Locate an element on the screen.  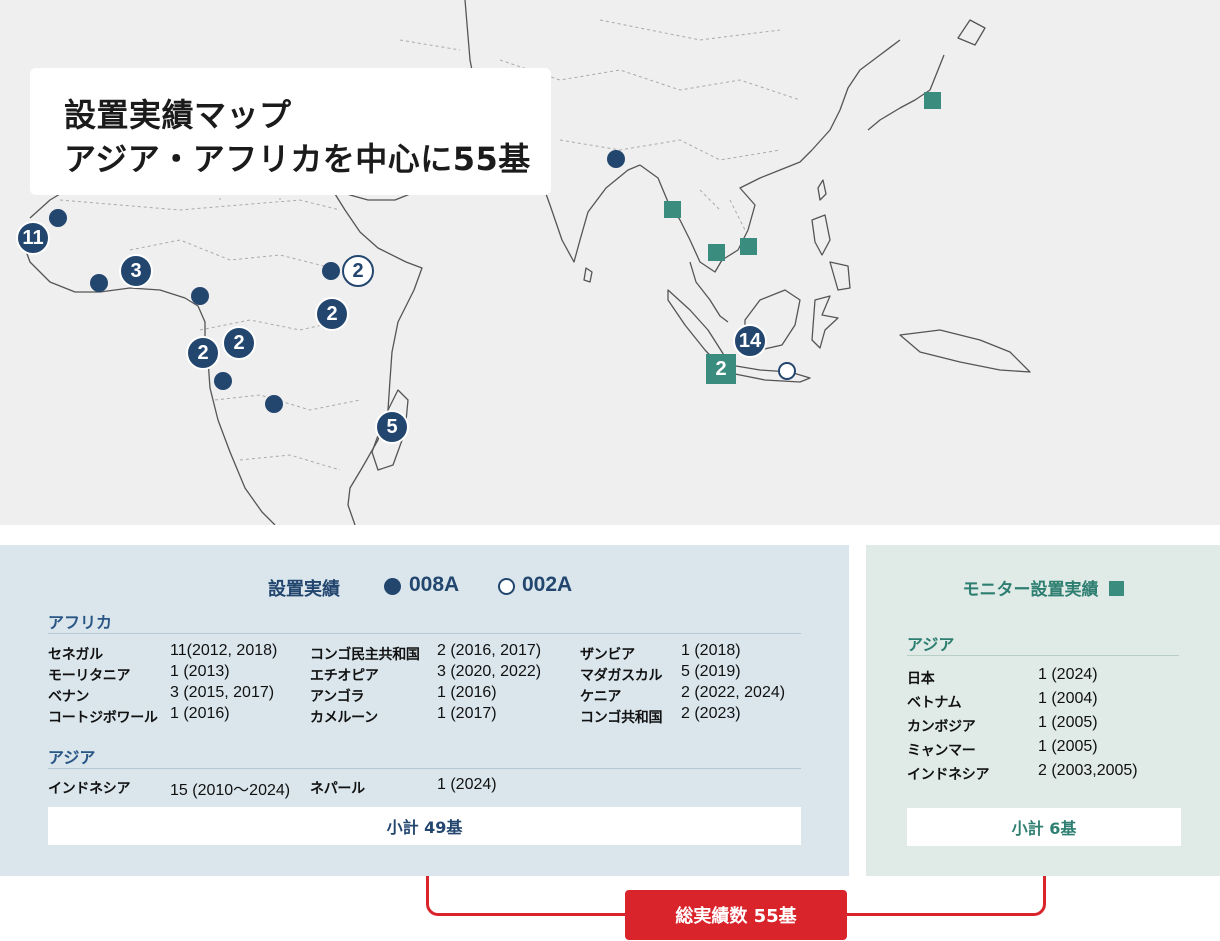
marker-cote-divoire is located at coordinates (99, 283).